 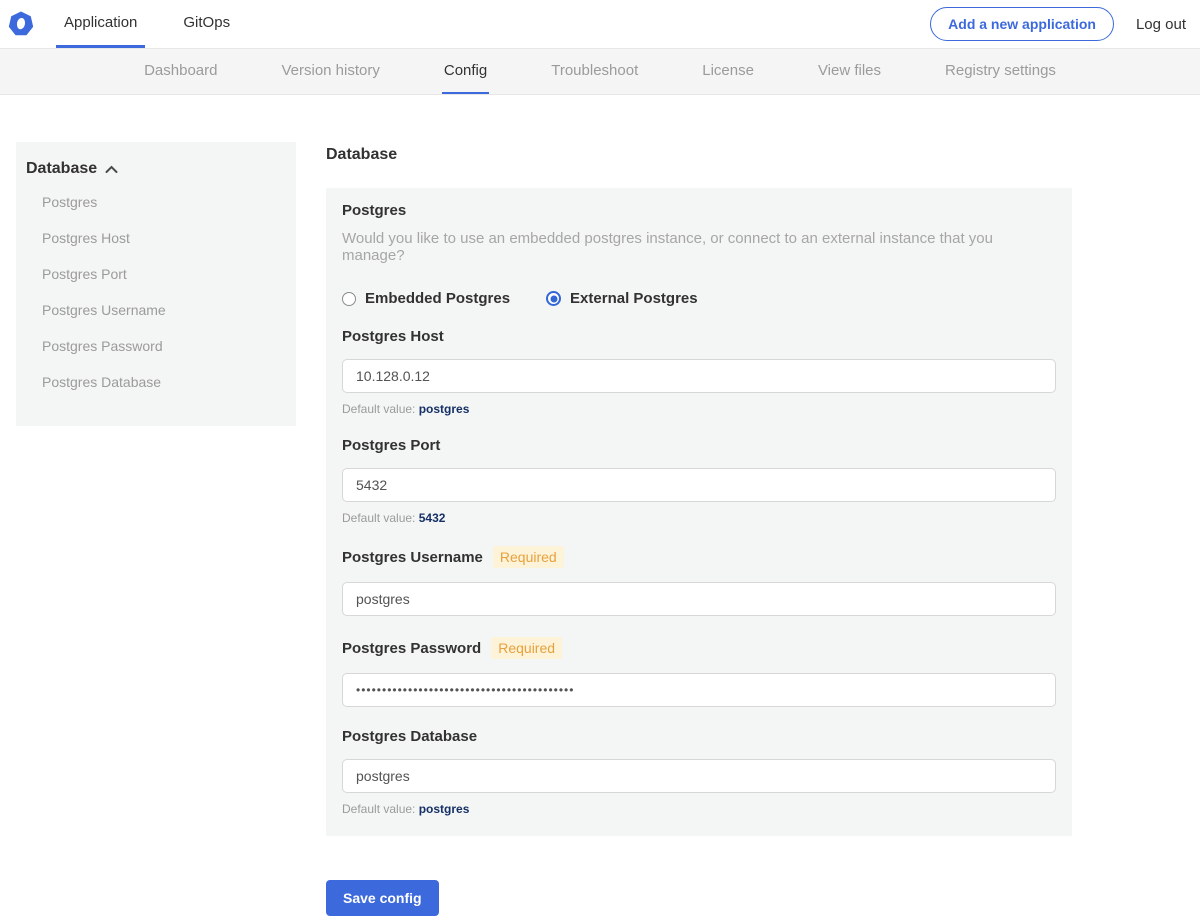 I want to click on sidebar-item-postgres-username: Postgres Username, so click(x=156, y=310).